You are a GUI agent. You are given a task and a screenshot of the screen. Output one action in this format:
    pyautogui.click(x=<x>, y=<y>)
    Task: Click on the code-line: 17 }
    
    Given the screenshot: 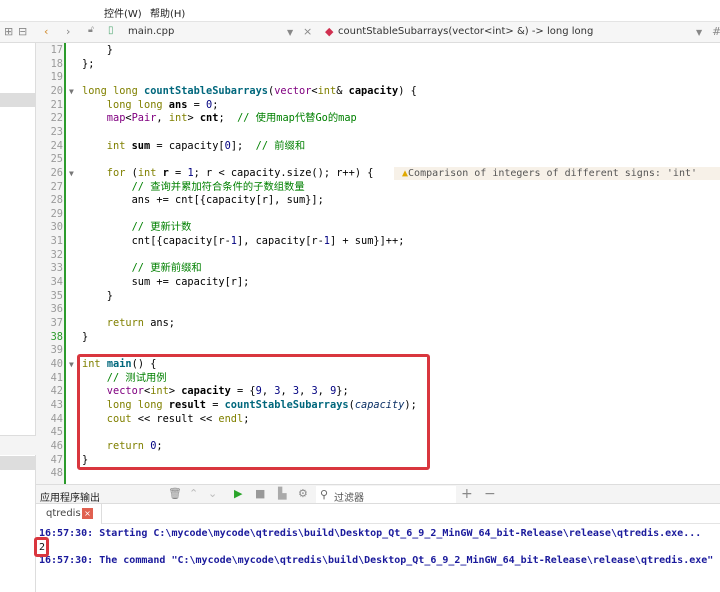 What is the action you would take?
    pyautogui.click(x=378, y=51)
    